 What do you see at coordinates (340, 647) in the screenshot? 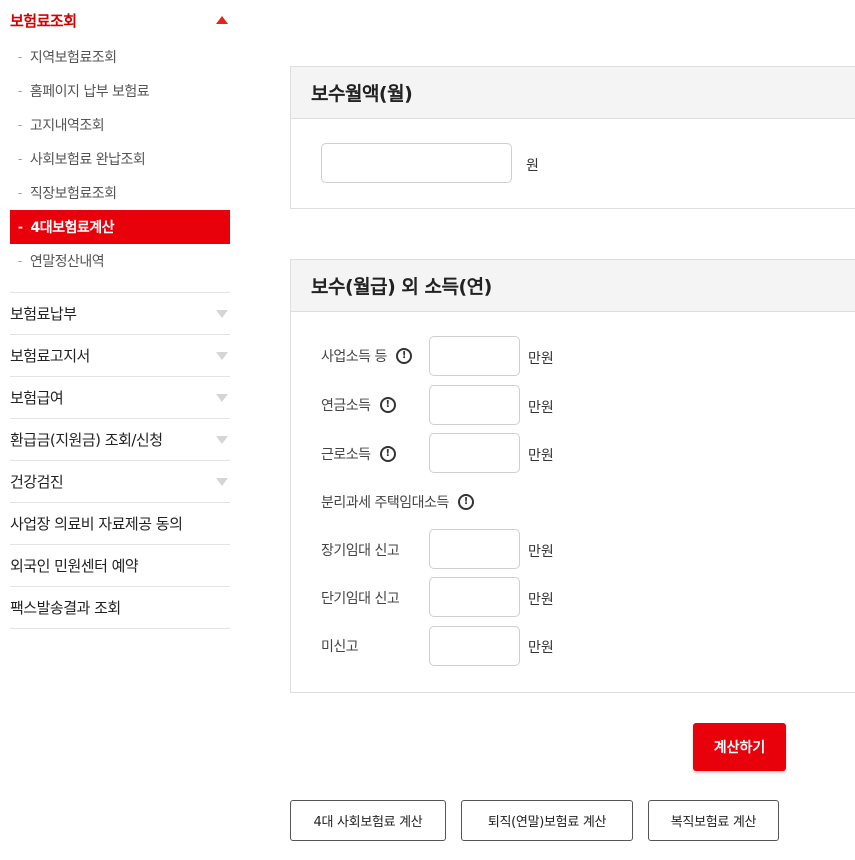
I see `unreported-rental-label: 미신고` at bounding box center [340, 647].